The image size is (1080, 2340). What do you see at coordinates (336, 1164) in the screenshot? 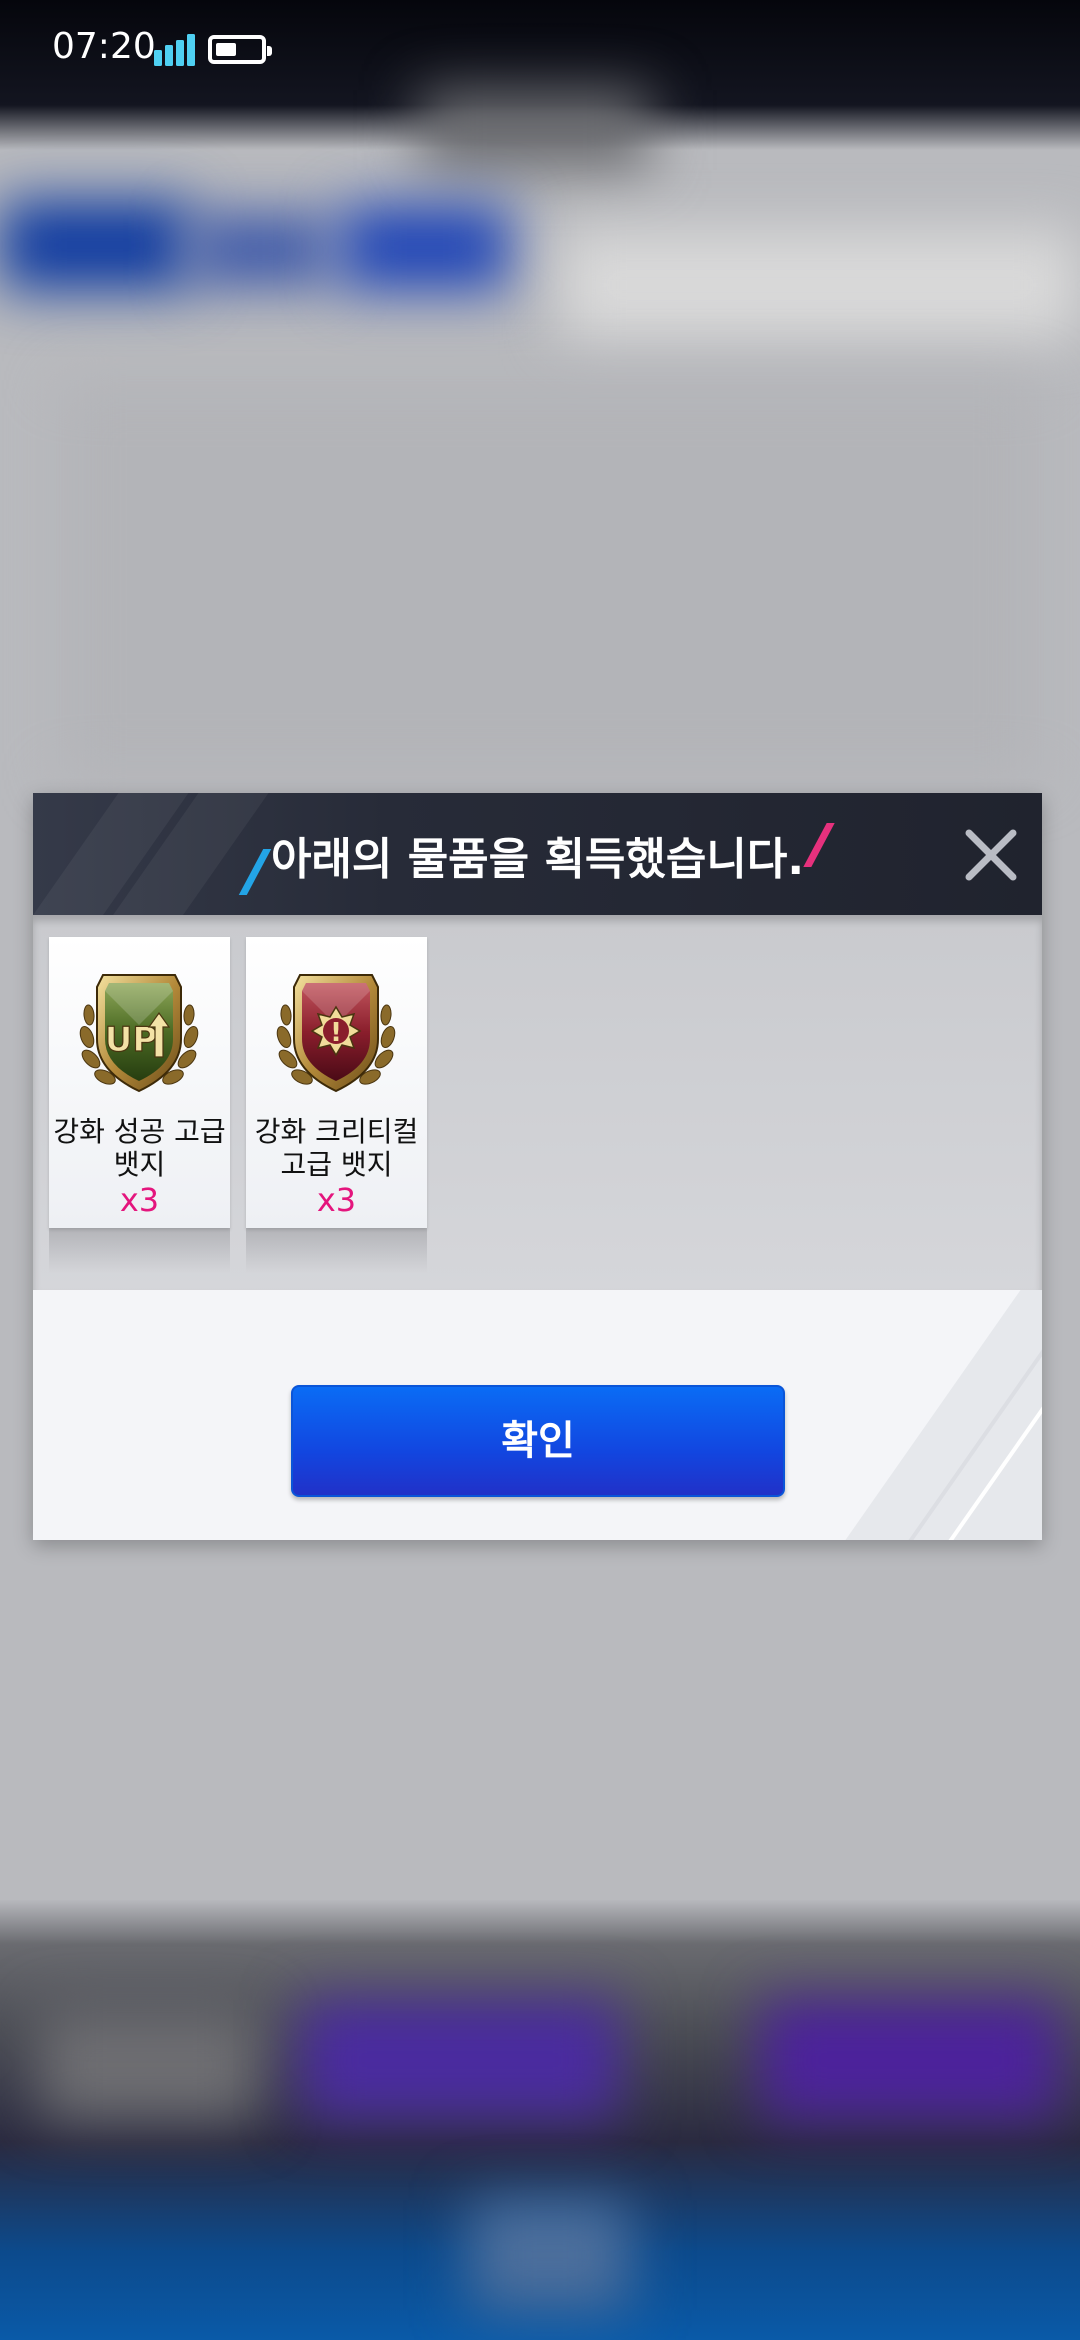
I see `reward-item-name-line: 고급 뱃지` at bounding box center [336, 1164].